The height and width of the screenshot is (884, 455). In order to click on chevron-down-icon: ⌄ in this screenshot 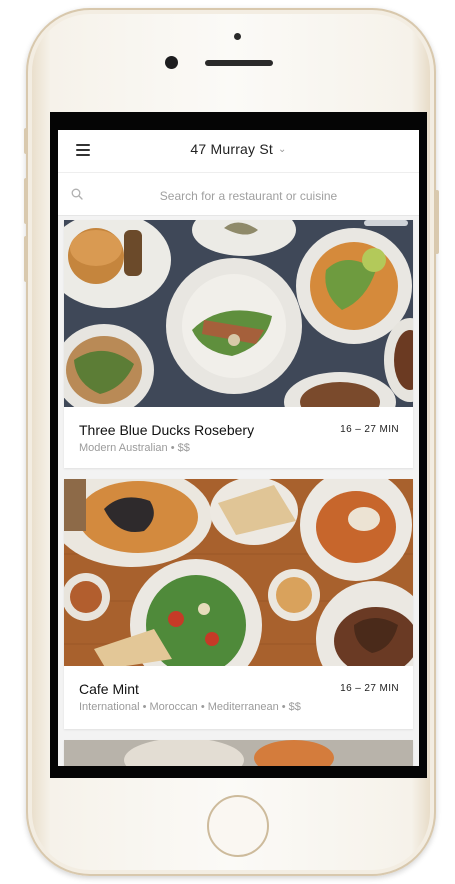, I will do `click(282, 149)`.